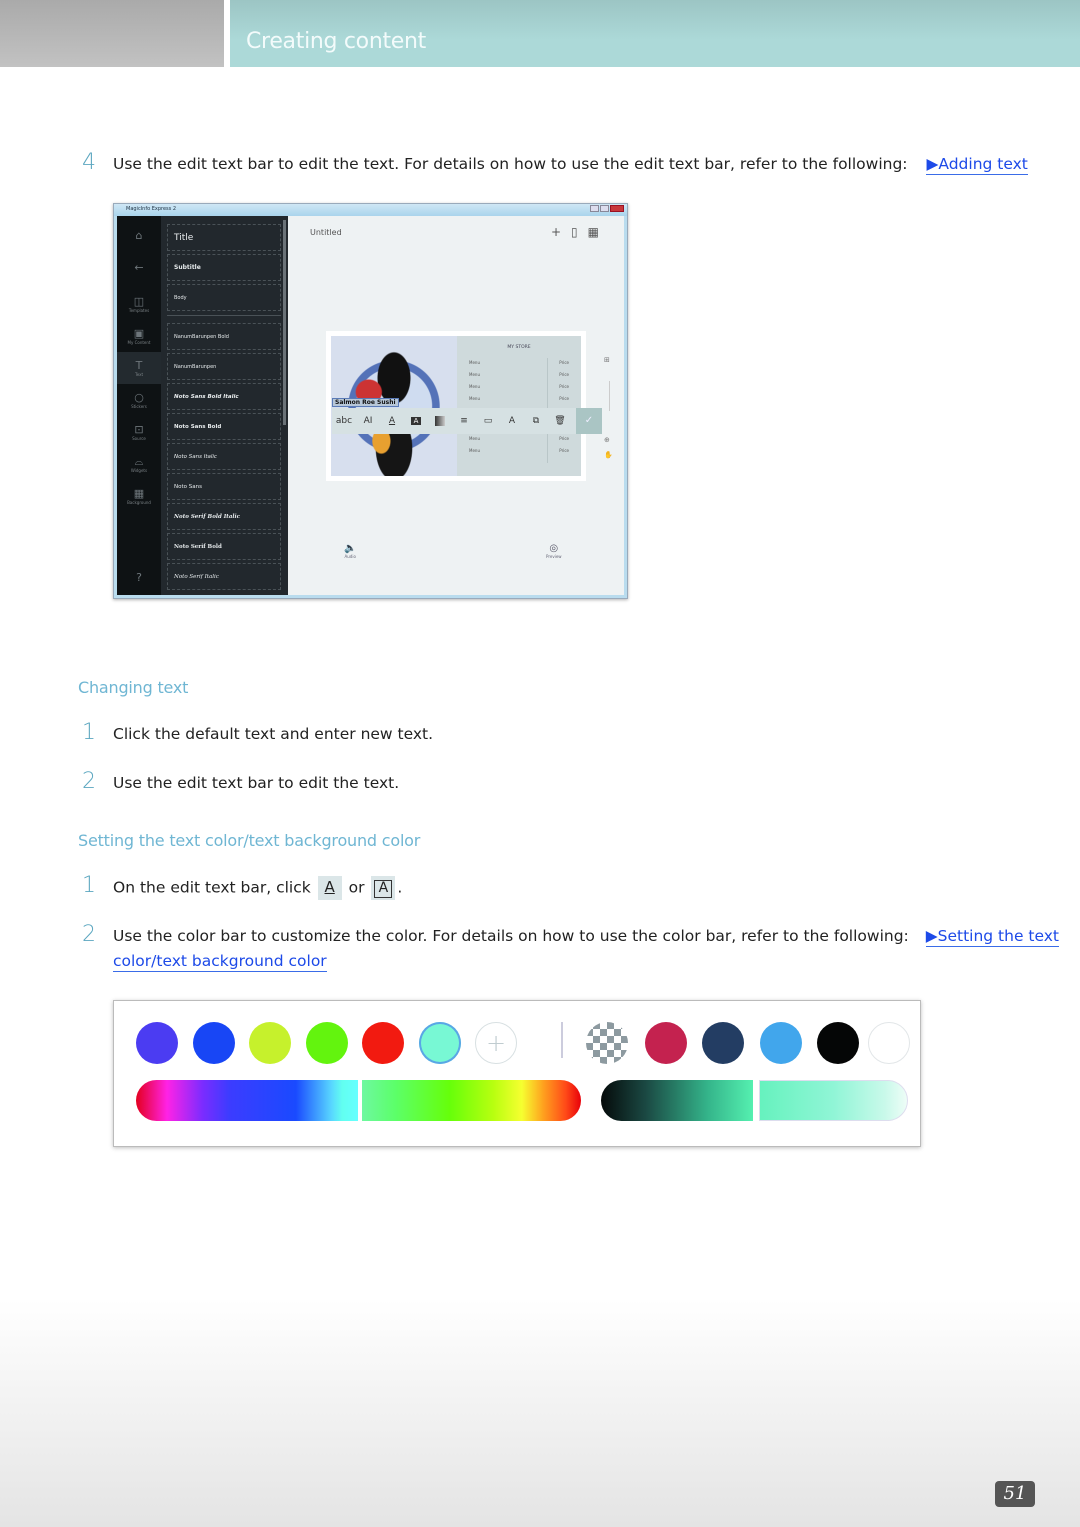 The height and width of the screenshot is (1527, 1080). I want to click on swatch-lime, so click(270, 1043).